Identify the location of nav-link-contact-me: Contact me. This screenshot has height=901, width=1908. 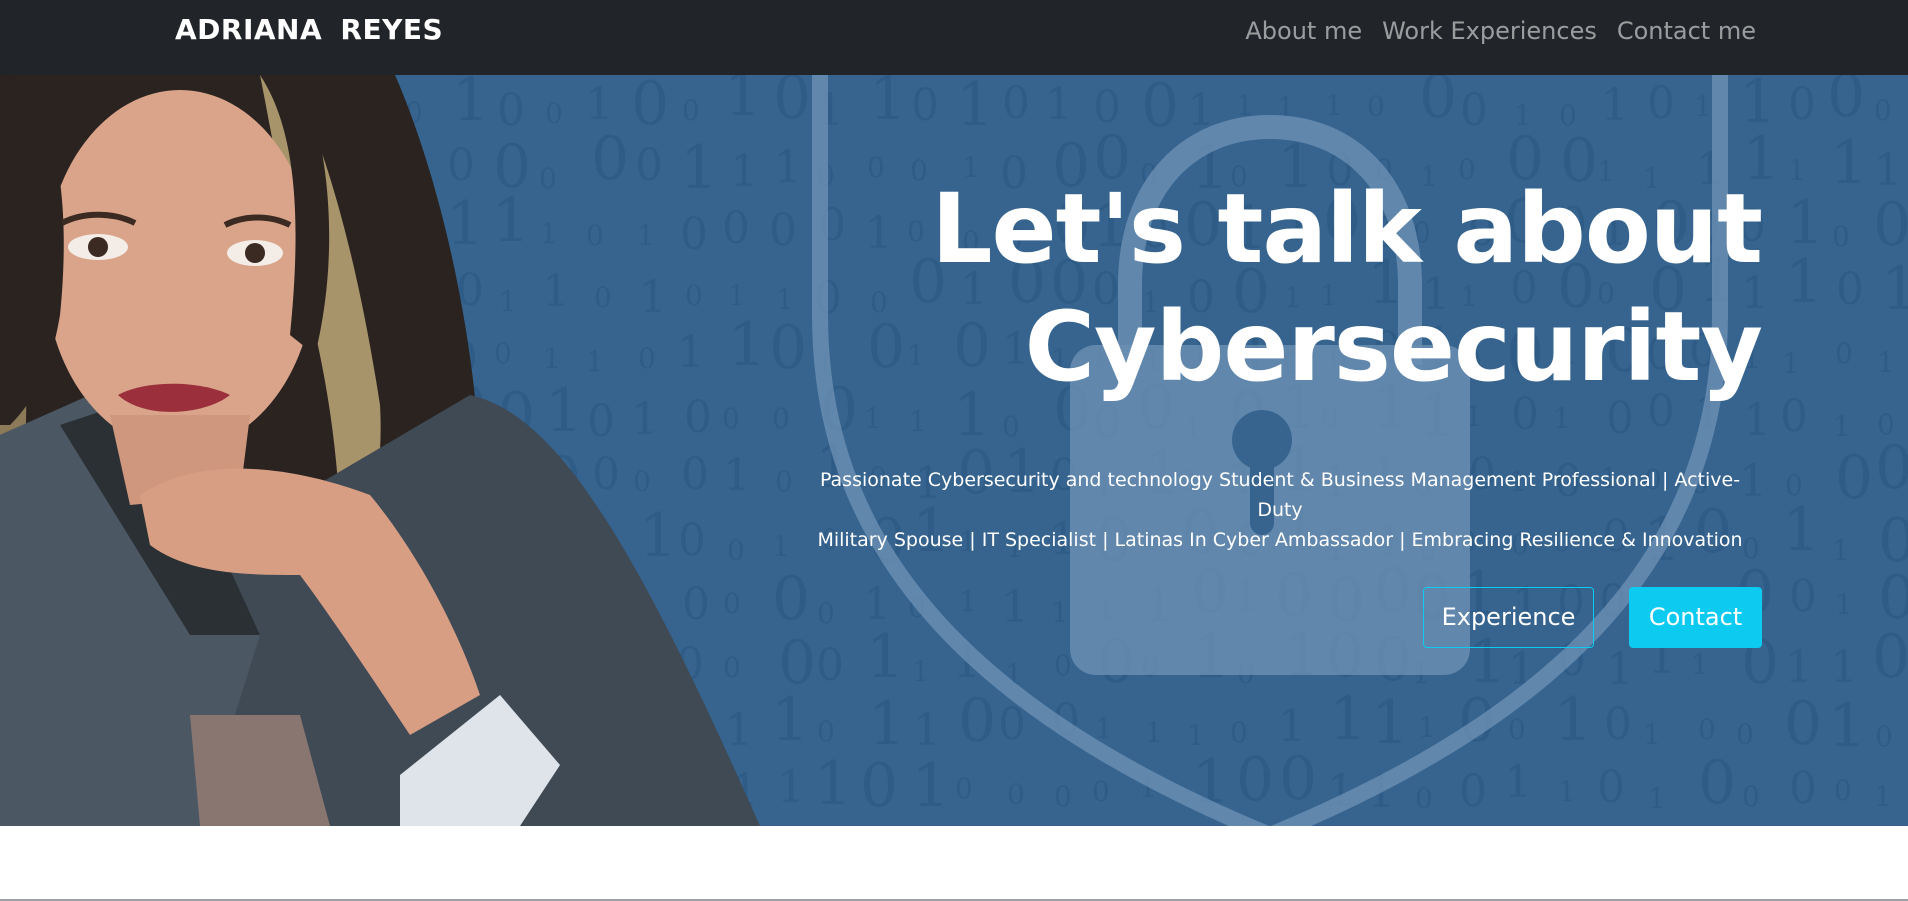
(1686, 31).